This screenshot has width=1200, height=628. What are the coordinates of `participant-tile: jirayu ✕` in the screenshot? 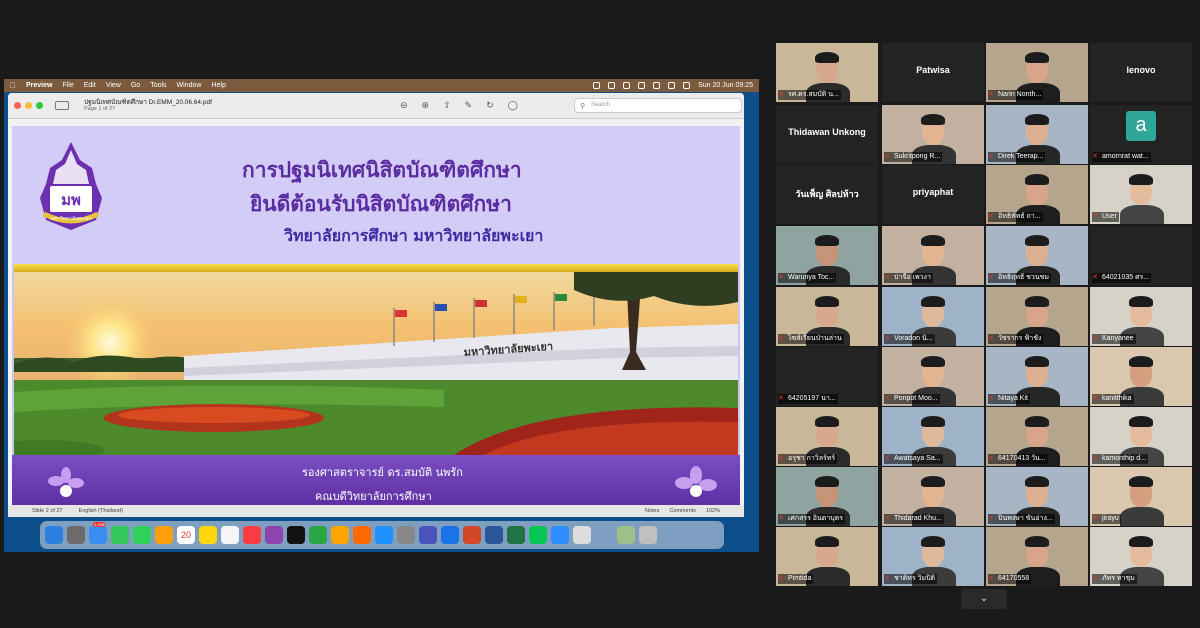 It's located at (1141, 496).